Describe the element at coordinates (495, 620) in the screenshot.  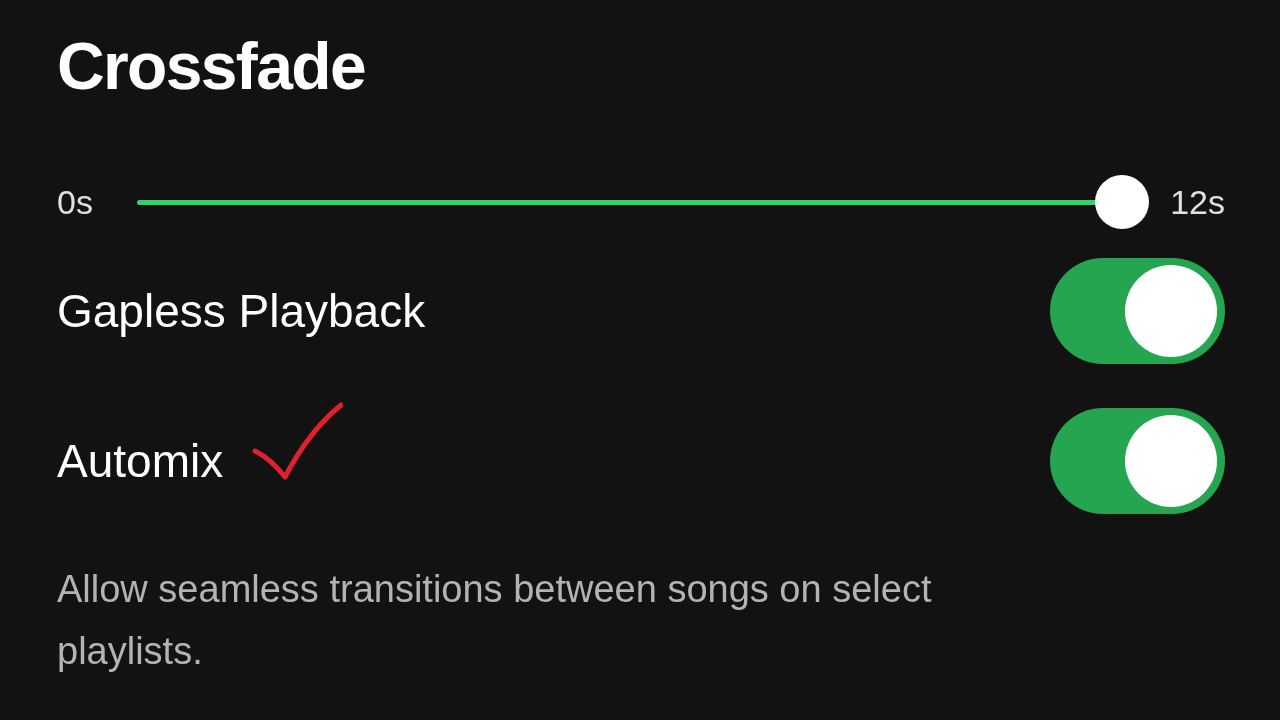
I see `automix-description: Allow seamless transitions between songs on select playlists.` at that location.